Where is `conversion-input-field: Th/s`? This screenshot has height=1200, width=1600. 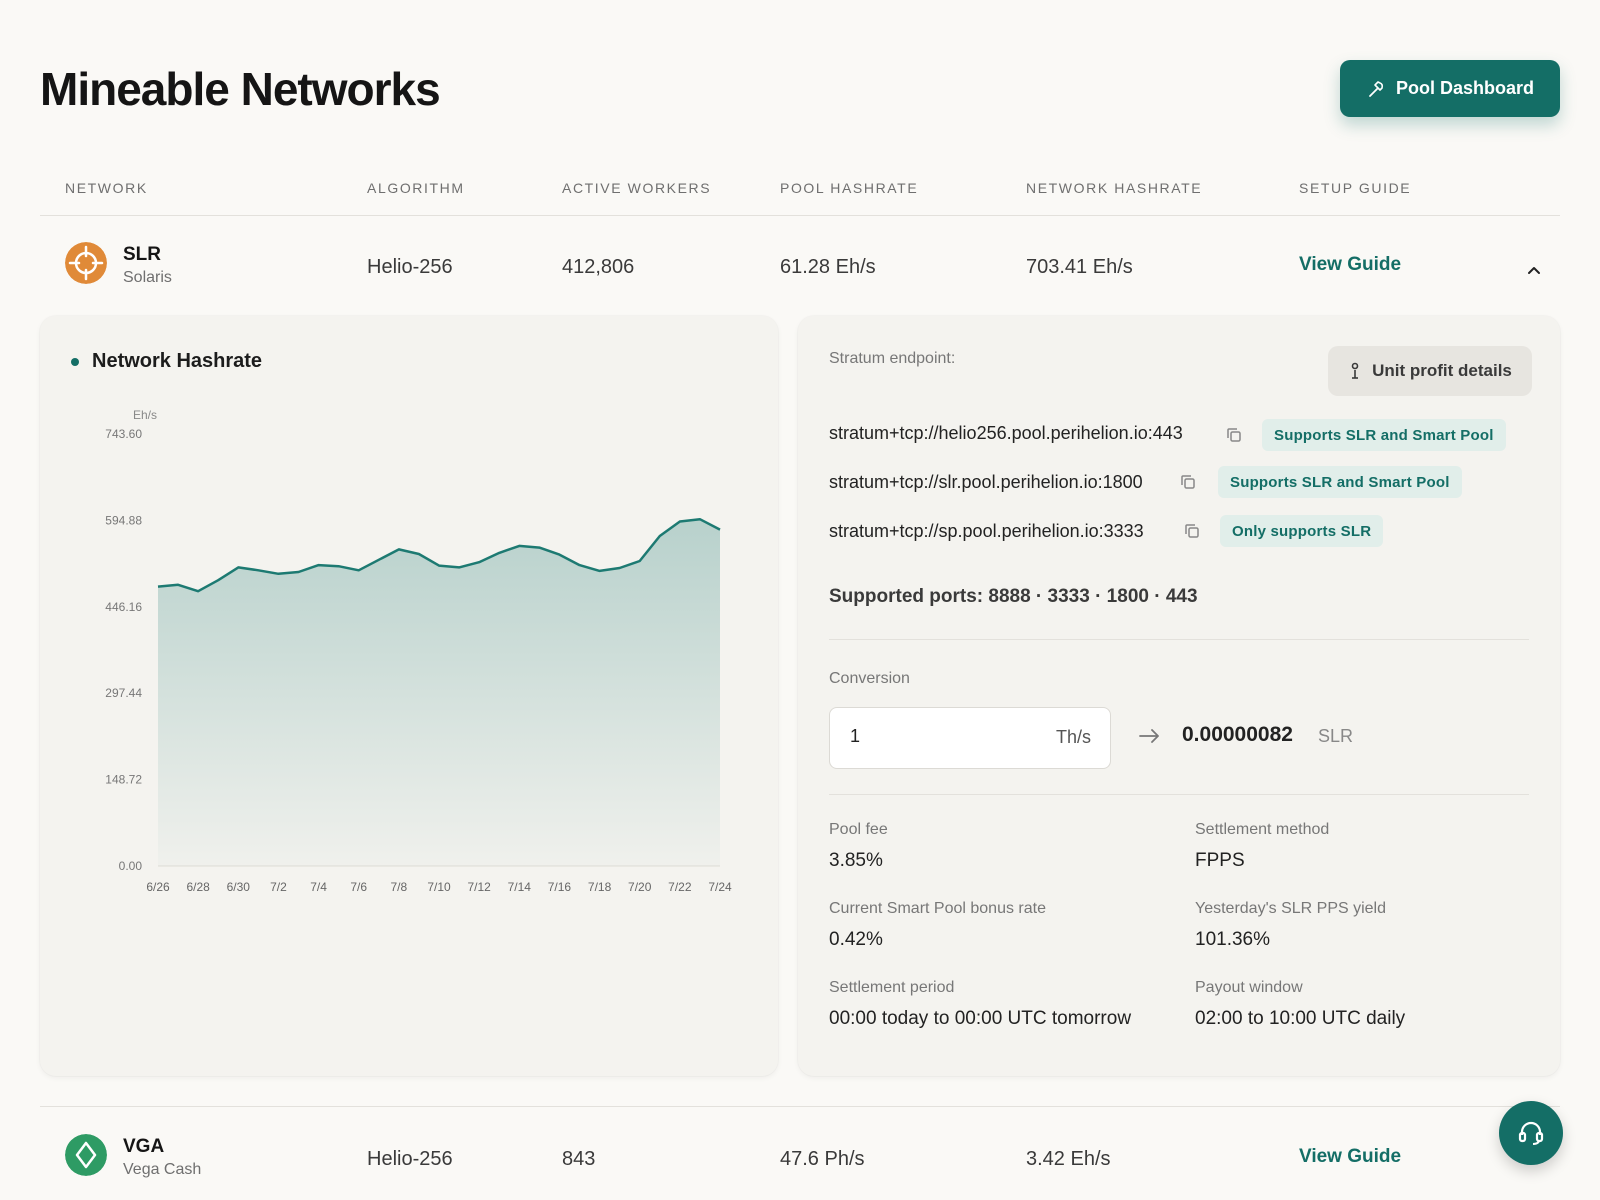
conversion-input-field: Th/s is located at coordinates (970, 738).